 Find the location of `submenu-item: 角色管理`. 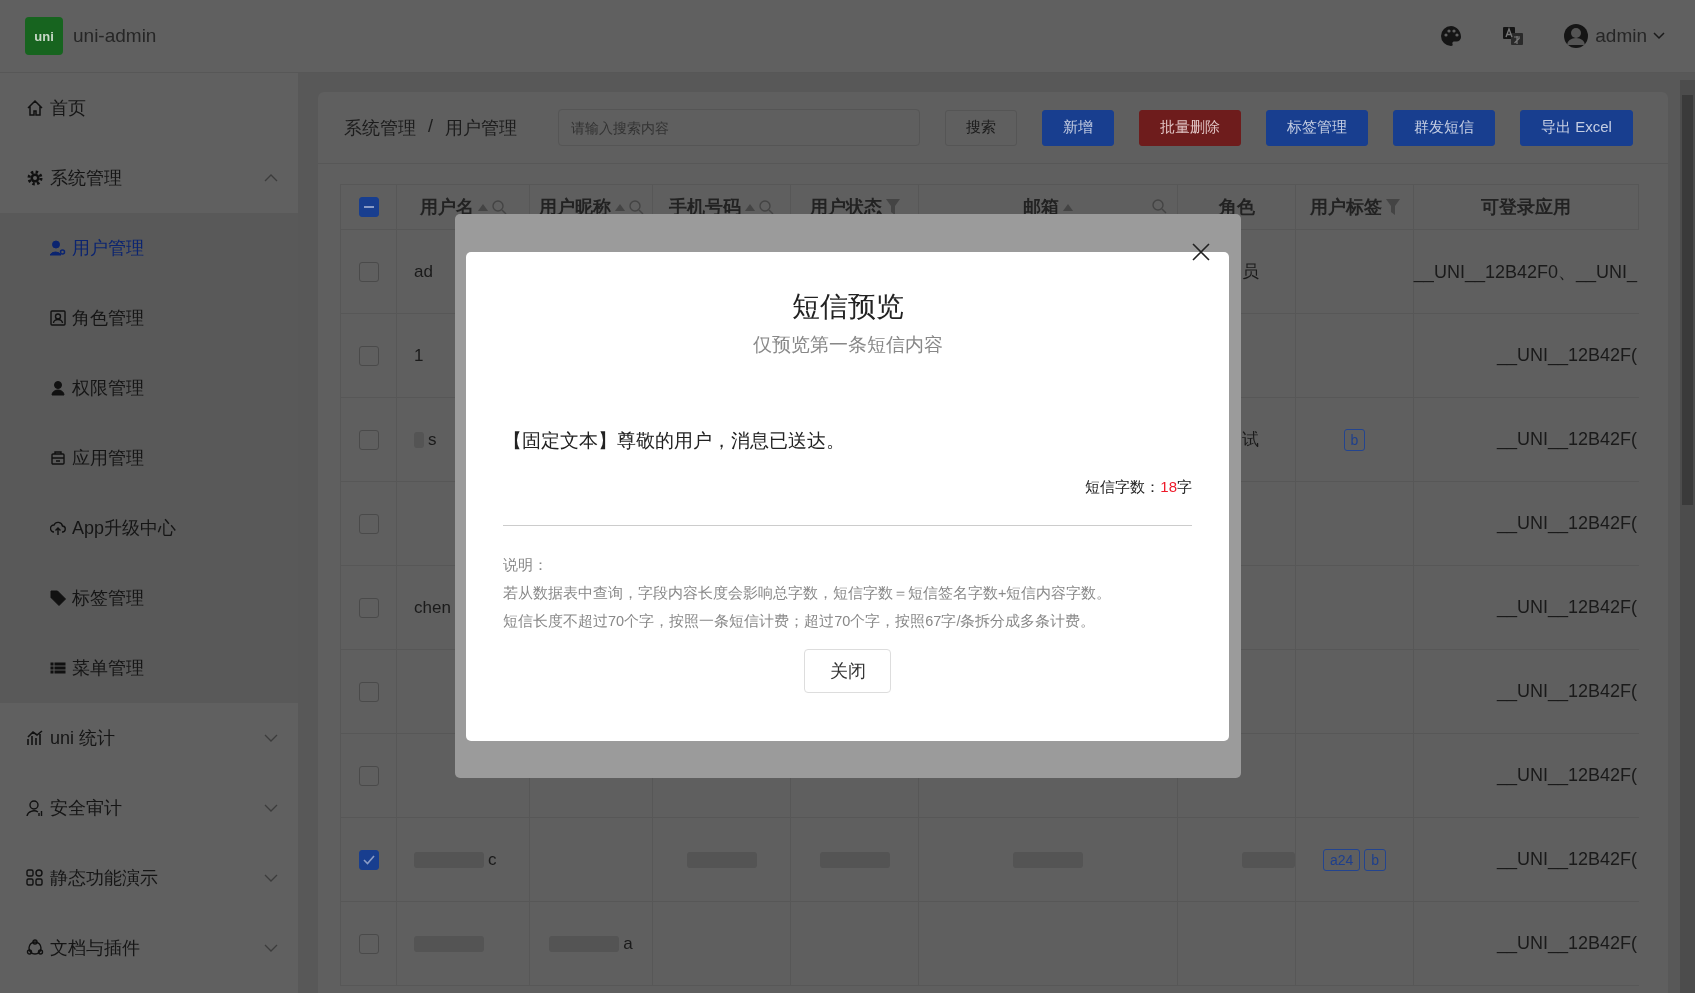

submenu-item: 角色管理 is located at coordinates (149, 318).